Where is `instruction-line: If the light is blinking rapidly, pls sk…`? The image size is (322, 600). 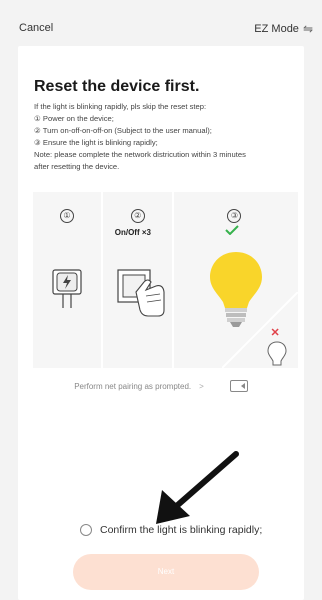
instruction-line: If the light is blinking rapidly, pls sk… is located at coordinates (120, 106).